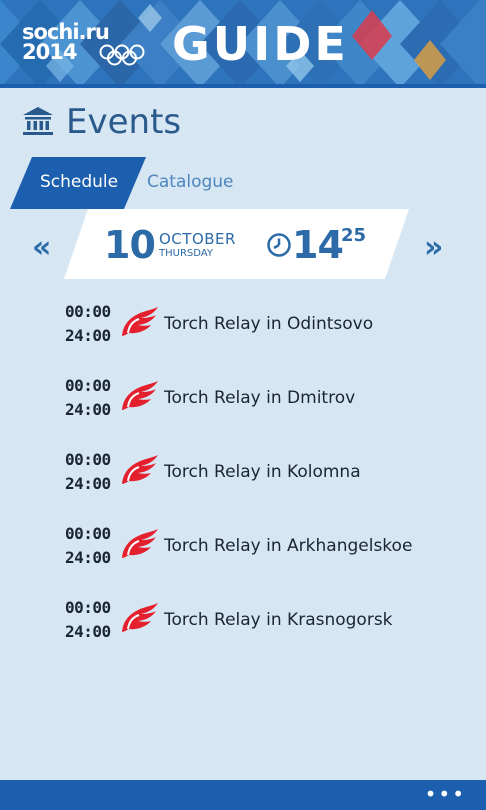 The width and height of the screenshot is (486, 810). I want to click on tab-schedule: Schedule, so click(78, 183).